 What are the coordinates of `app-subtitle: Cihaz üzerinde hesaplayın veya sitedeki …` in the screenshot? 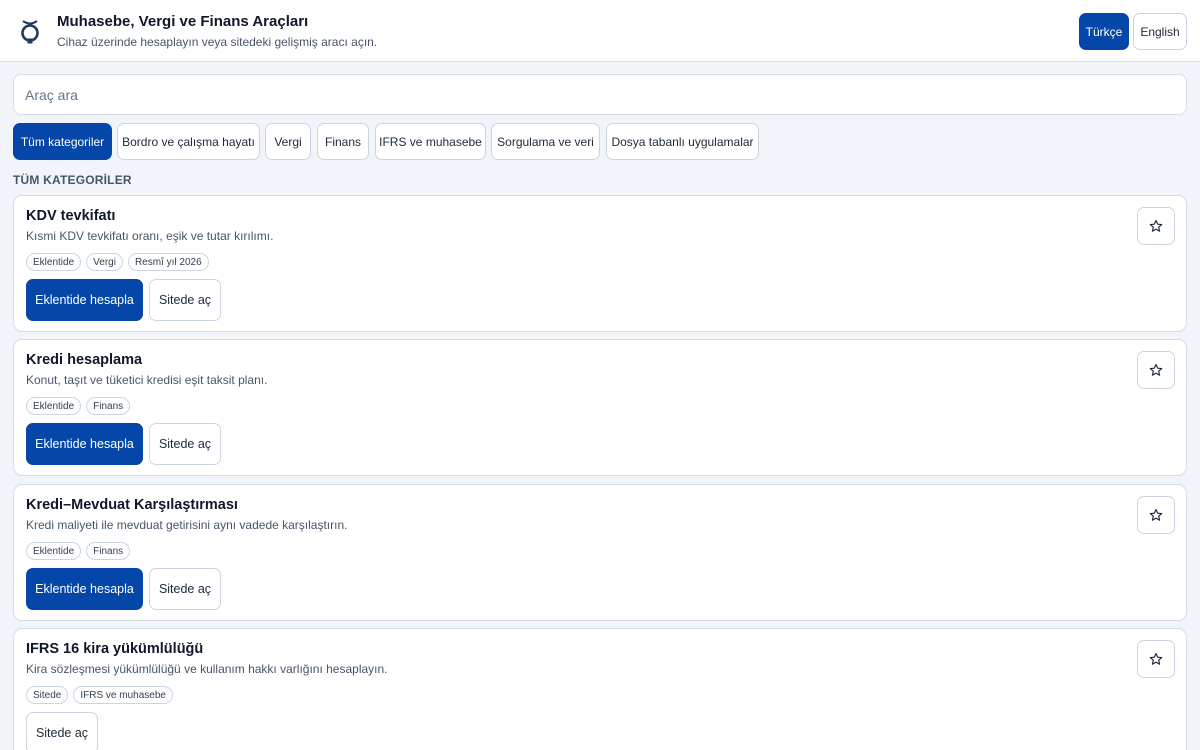 It's located at (217, 42).